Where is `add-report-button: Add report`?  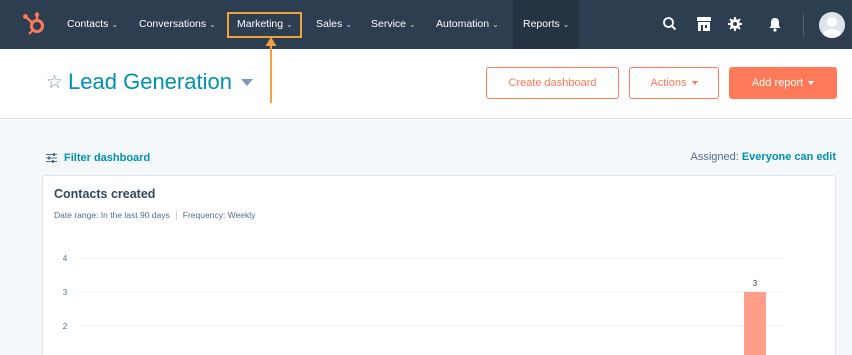
add-report-button: Add report is located at coordinates (783, 83).